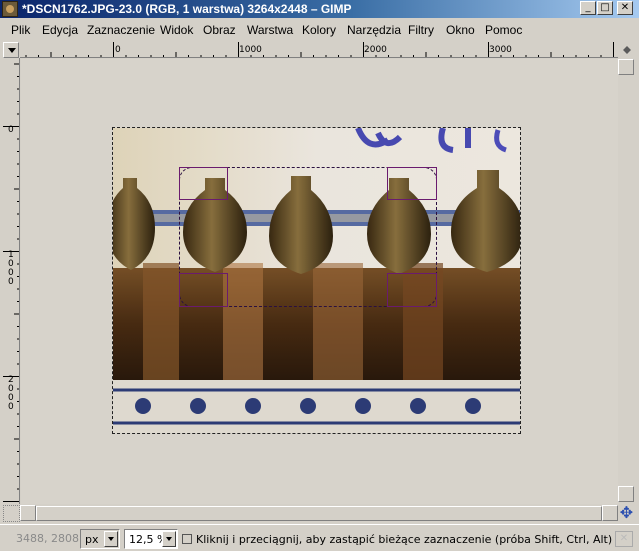  Describe the element at coordinates (460, 30) in the screenshot. I see `menu-okno: Okno` at that location.